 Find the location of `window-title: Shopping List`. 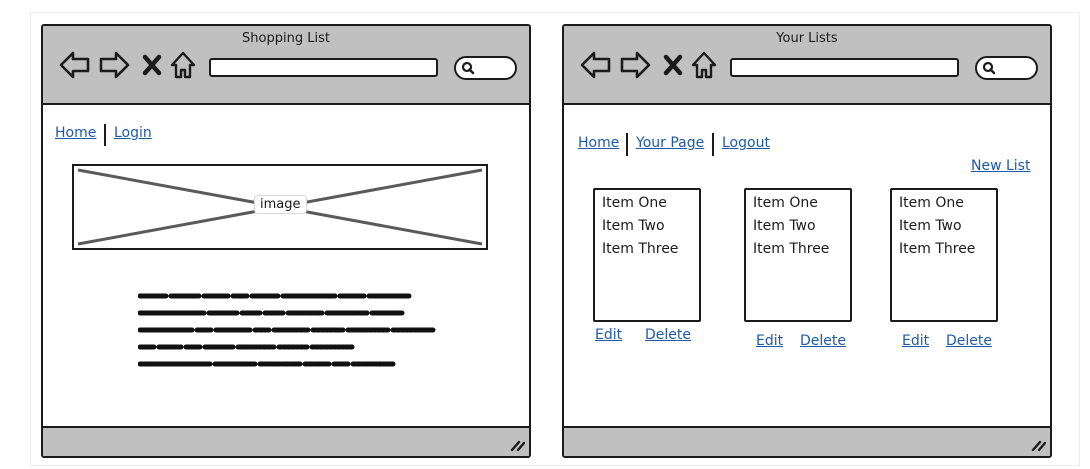

window-title: Shopping List is located at coordinates (286, 38).